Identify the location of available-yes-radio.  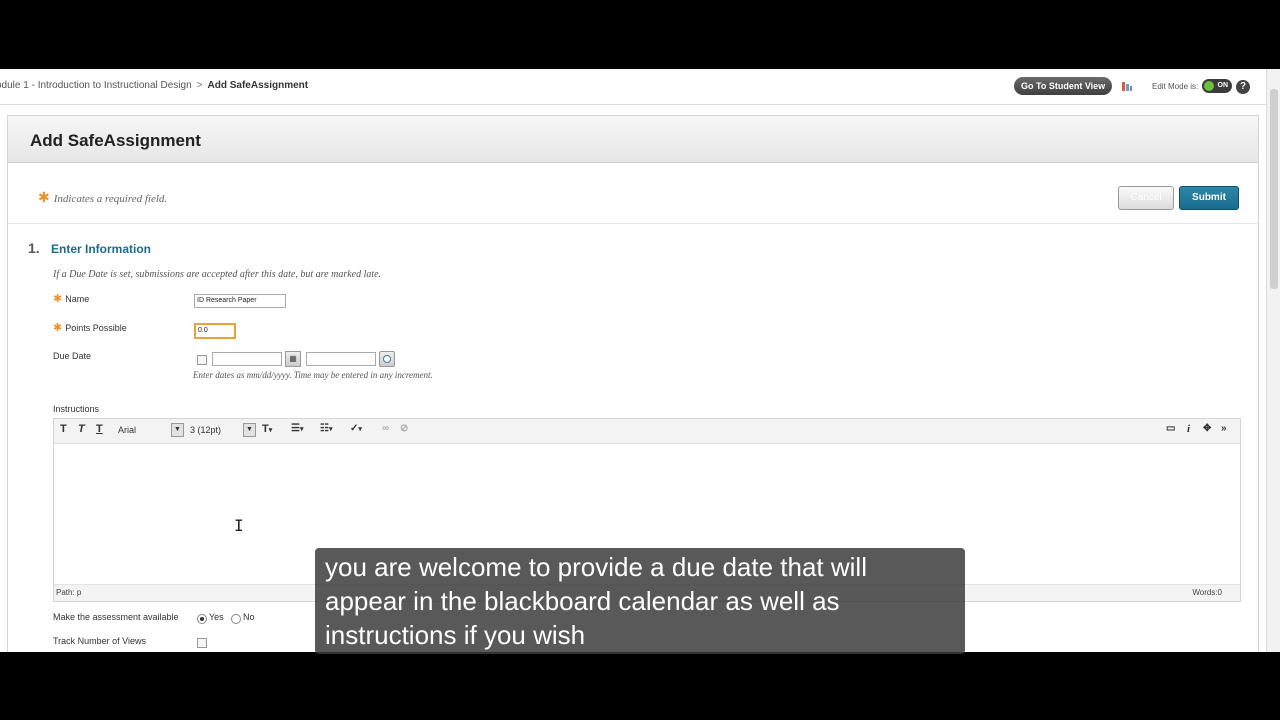
(202, 619).